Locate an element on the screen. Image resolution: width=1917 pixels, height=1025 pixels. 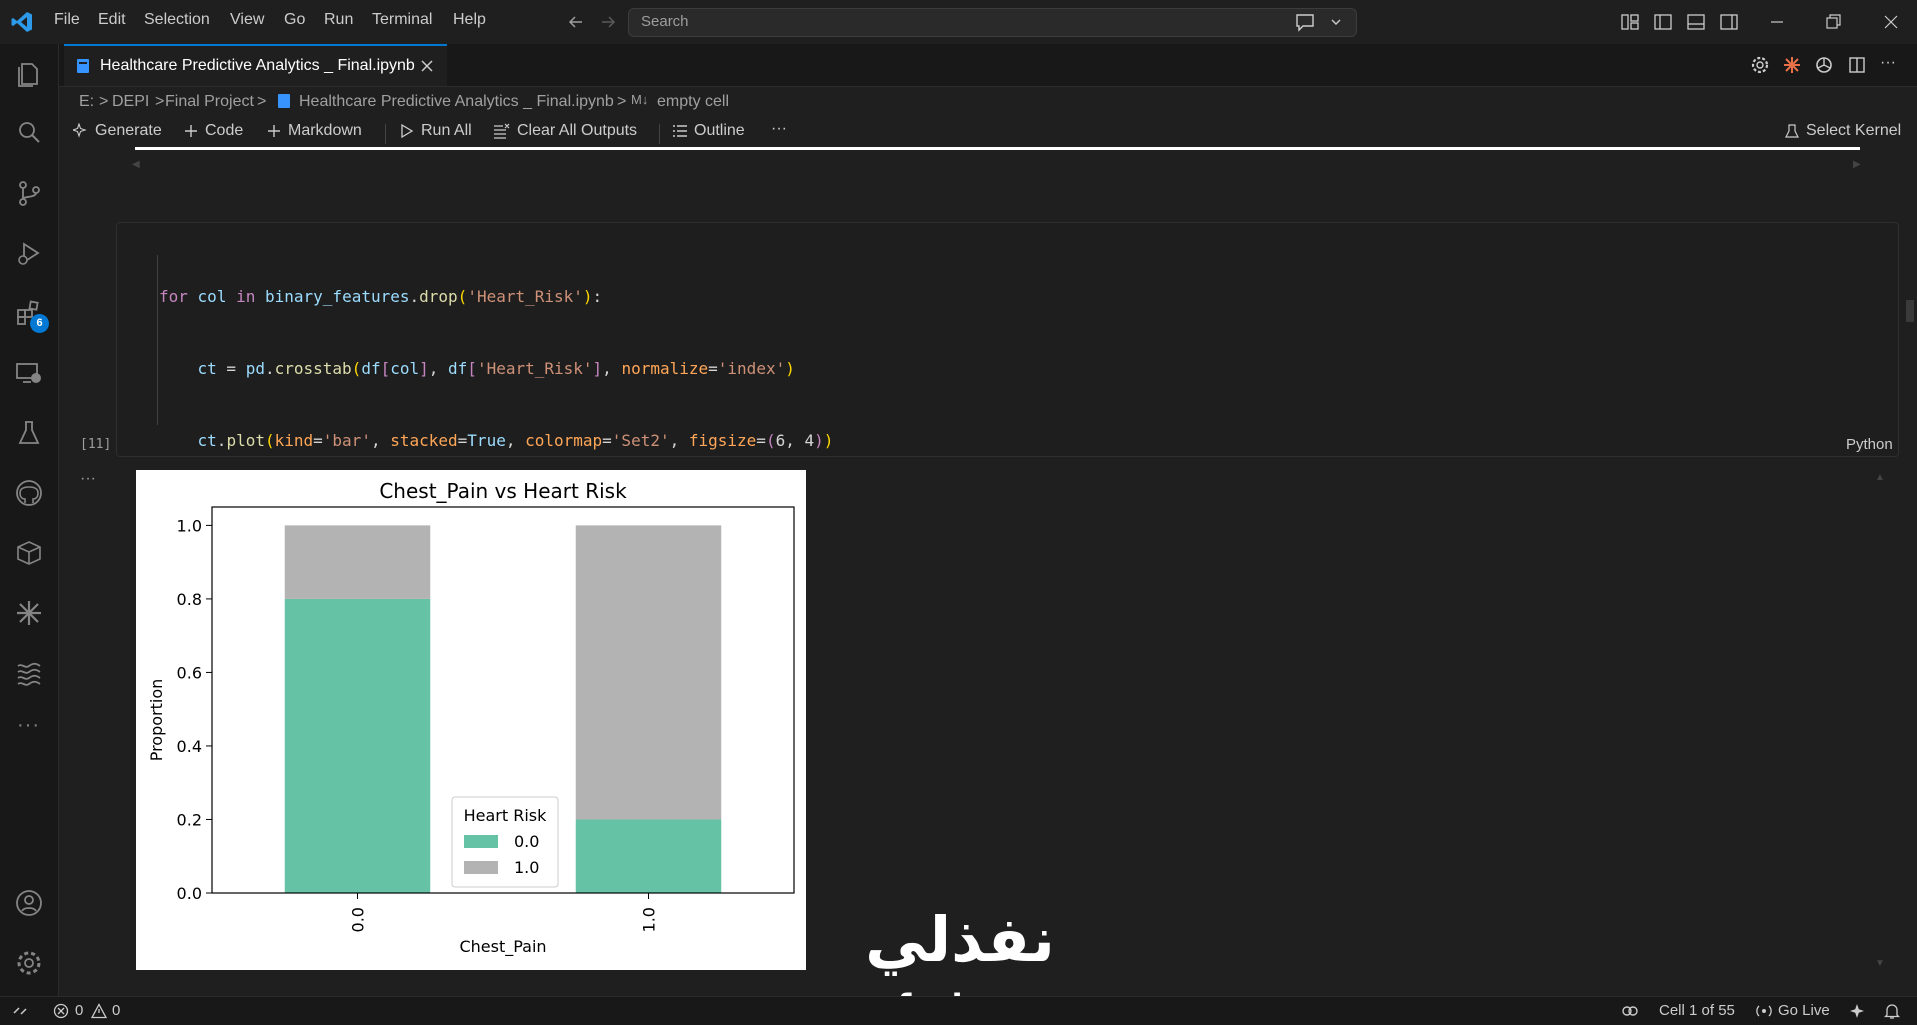
scroll-up-arrow-icon: ▲ is located at coordinates (1880, 477).